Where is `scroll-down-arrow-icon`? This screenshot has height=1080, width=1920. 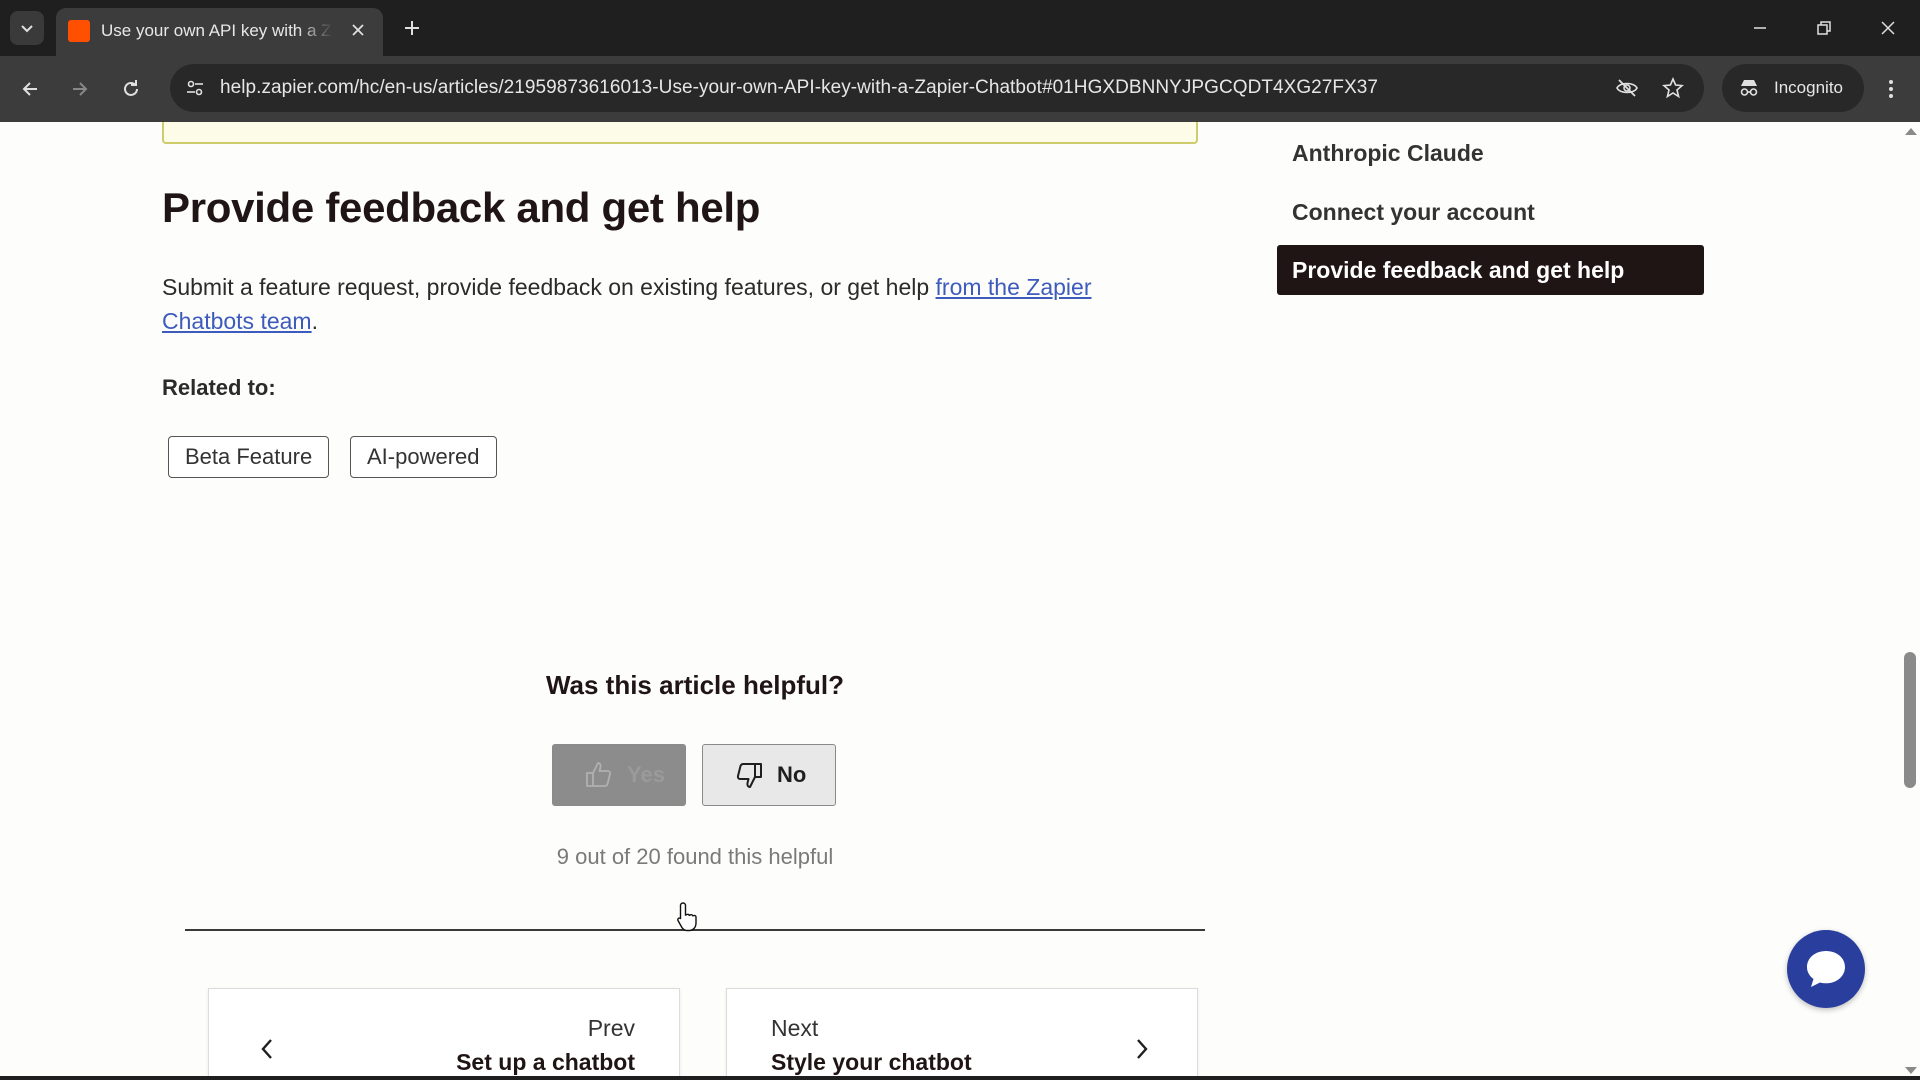 scroll-down-arrow-icon is located at coordinates (1911, 1070).